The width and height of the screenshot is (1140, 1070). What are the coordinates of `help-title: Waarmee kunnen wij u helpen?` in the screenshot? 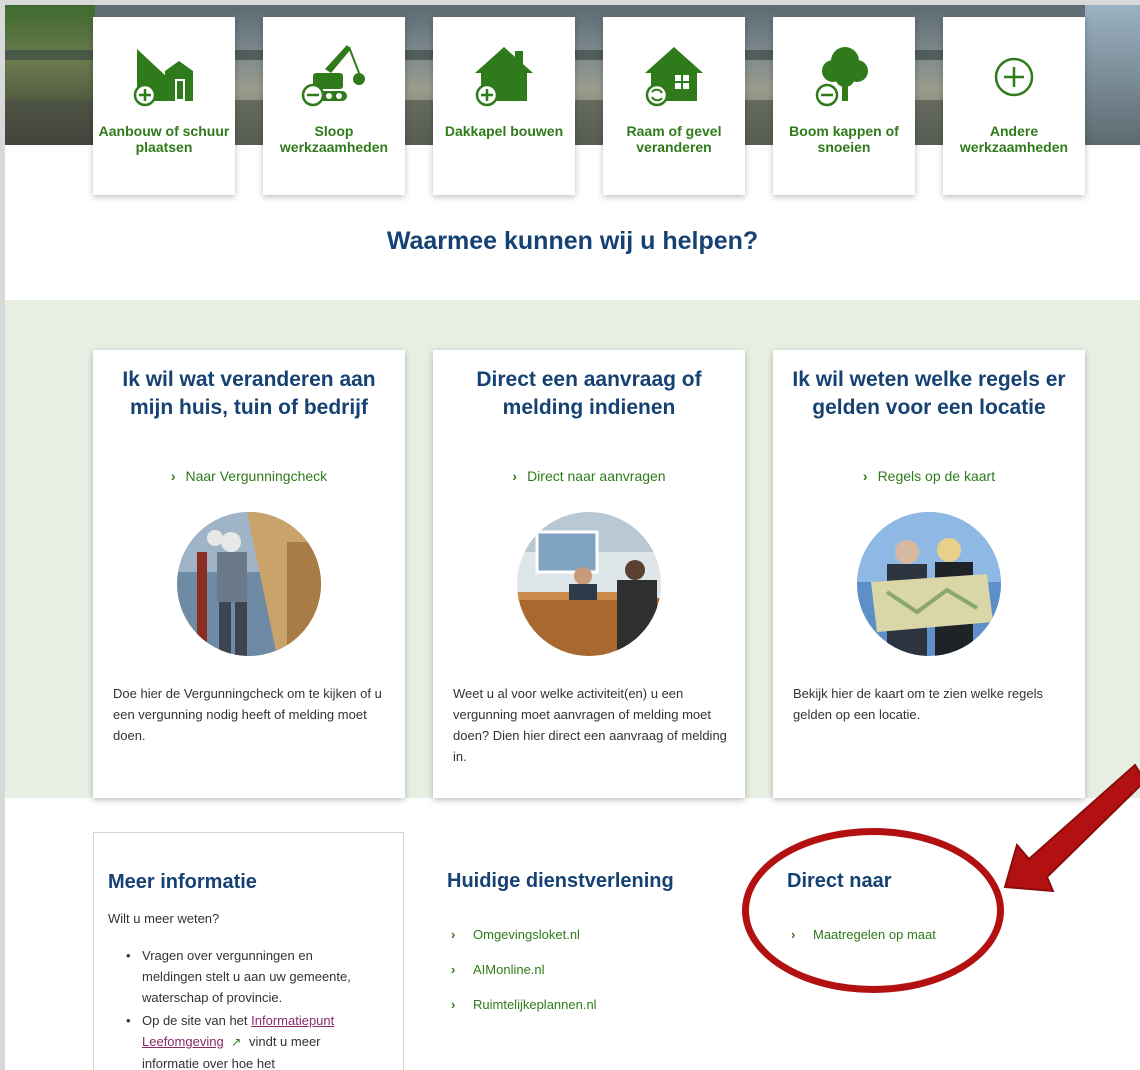 It's located at (572, 241).